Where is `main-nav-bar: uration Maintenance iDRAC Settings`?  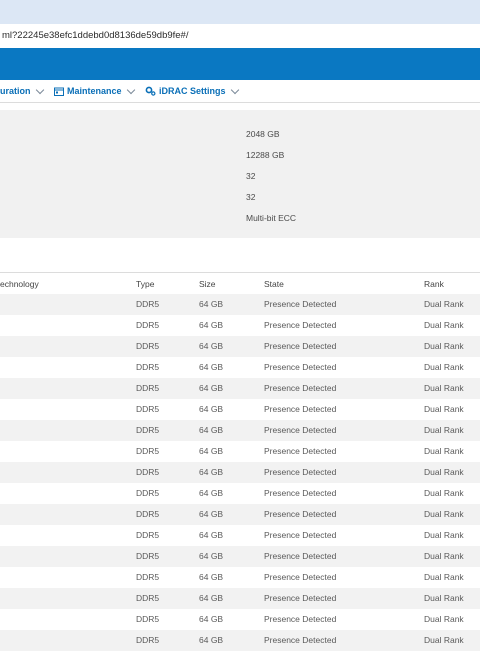 main-nav-bar: uration Maintenance iDRAC Settings is located at coordinates (240, 91).